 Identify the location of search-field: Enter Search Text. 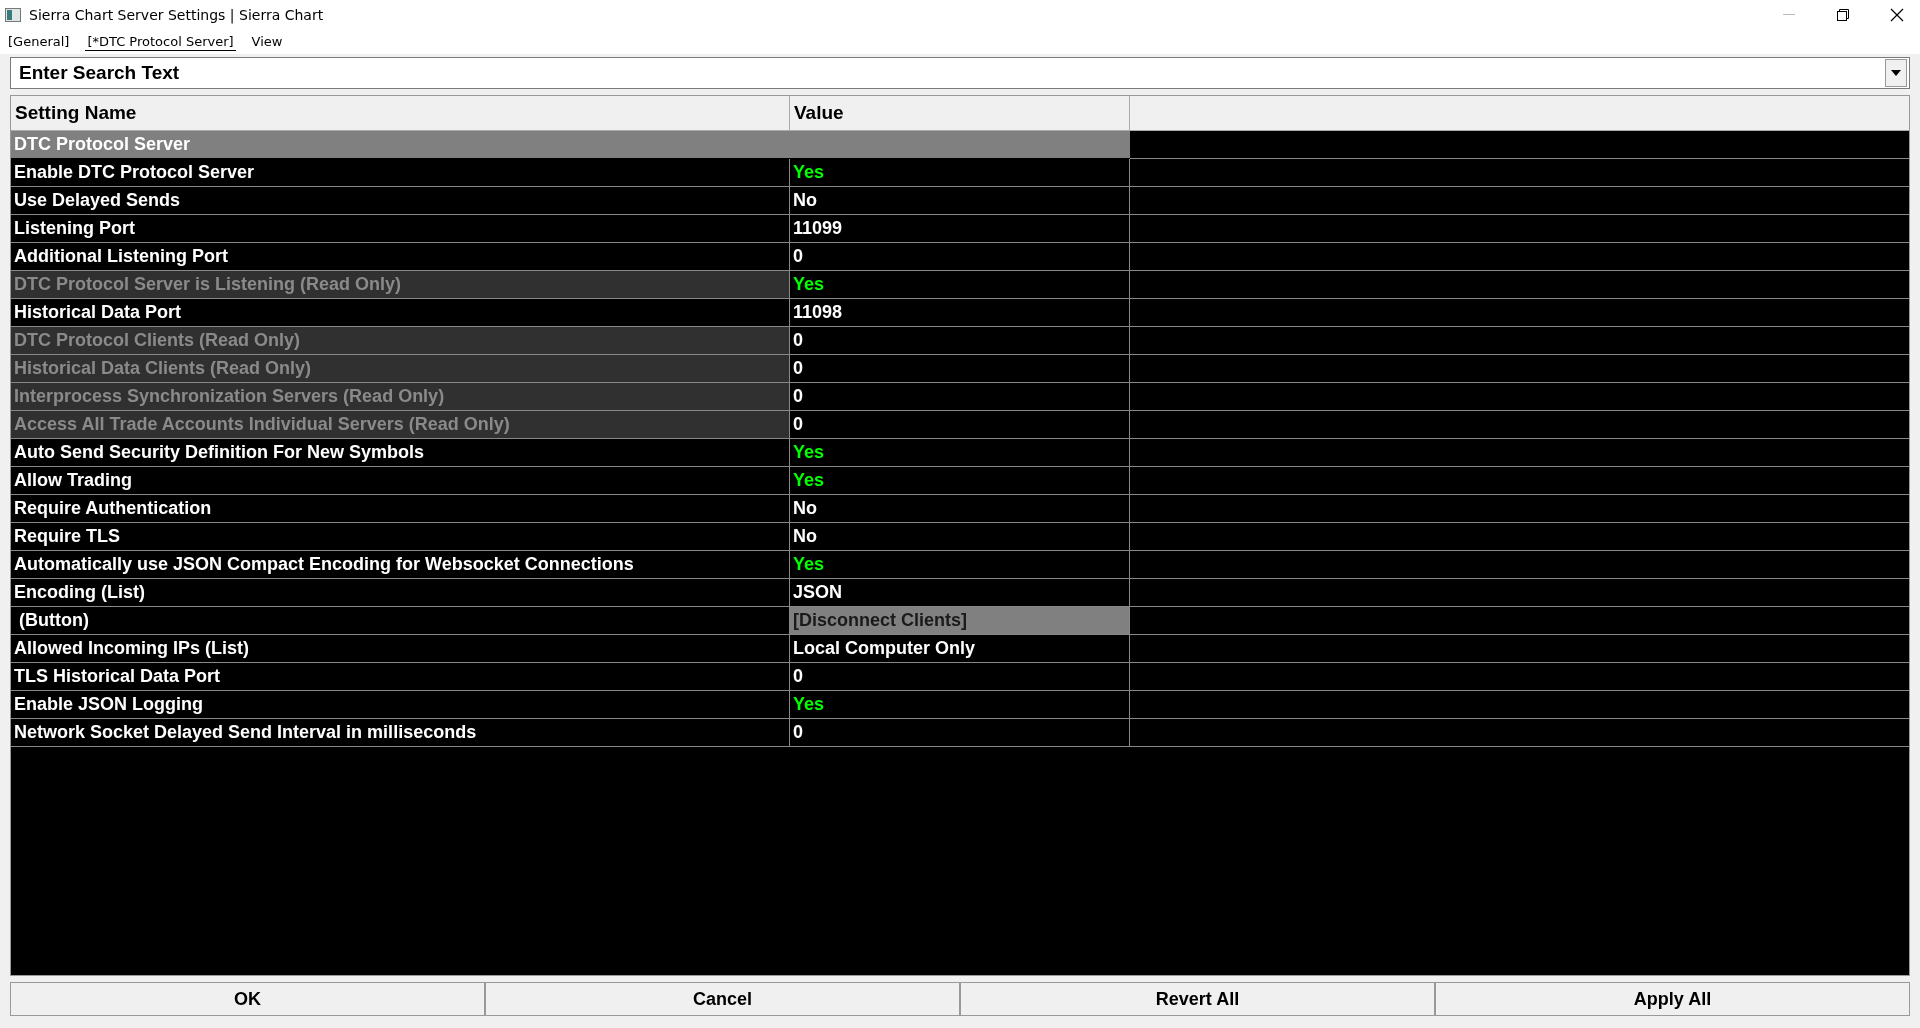
(960, 73).